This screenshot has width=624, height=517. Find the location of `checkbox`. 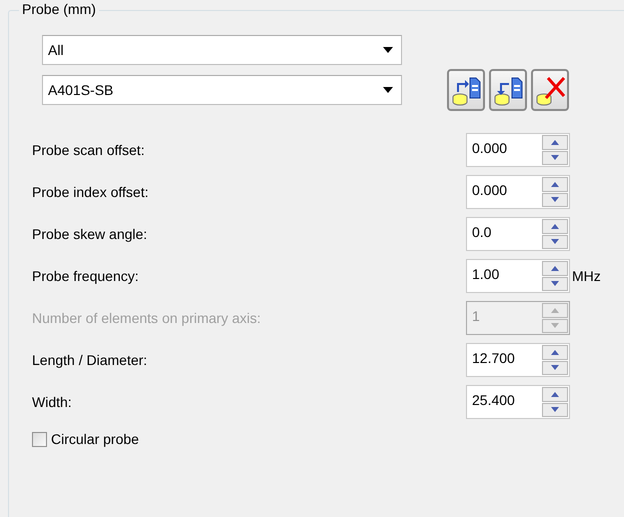

checkbox is located at coordinates (39, 439).